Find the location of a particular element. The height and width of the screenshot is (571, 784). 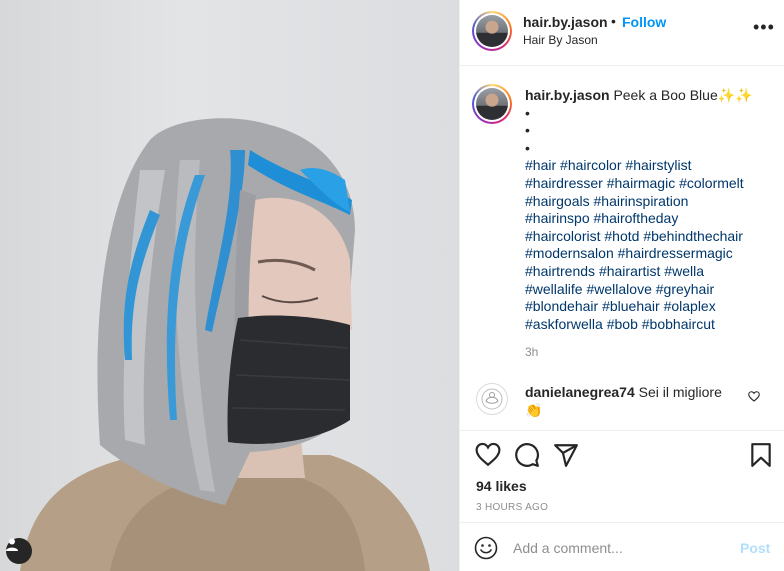

hashtag-line: #wellalife #wellalove #greyhair is located at coordinates (650, 290).